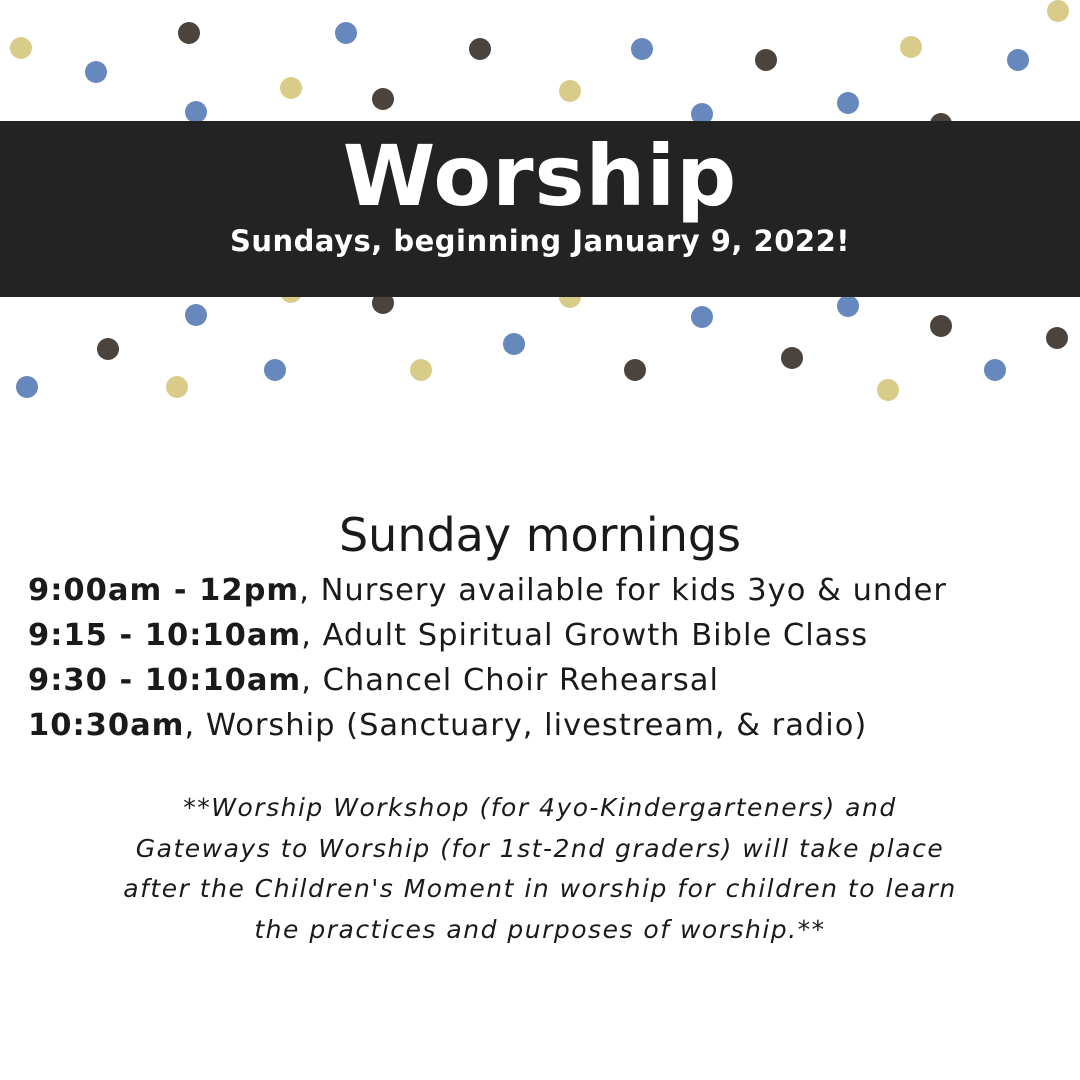 The height and width of the screenshot is (1080, 1080). Describe the element at coordinates (585, 635) in the screenshot. I see `schedule-description: , Adult Spiritual Growth Bible Class` at that location.